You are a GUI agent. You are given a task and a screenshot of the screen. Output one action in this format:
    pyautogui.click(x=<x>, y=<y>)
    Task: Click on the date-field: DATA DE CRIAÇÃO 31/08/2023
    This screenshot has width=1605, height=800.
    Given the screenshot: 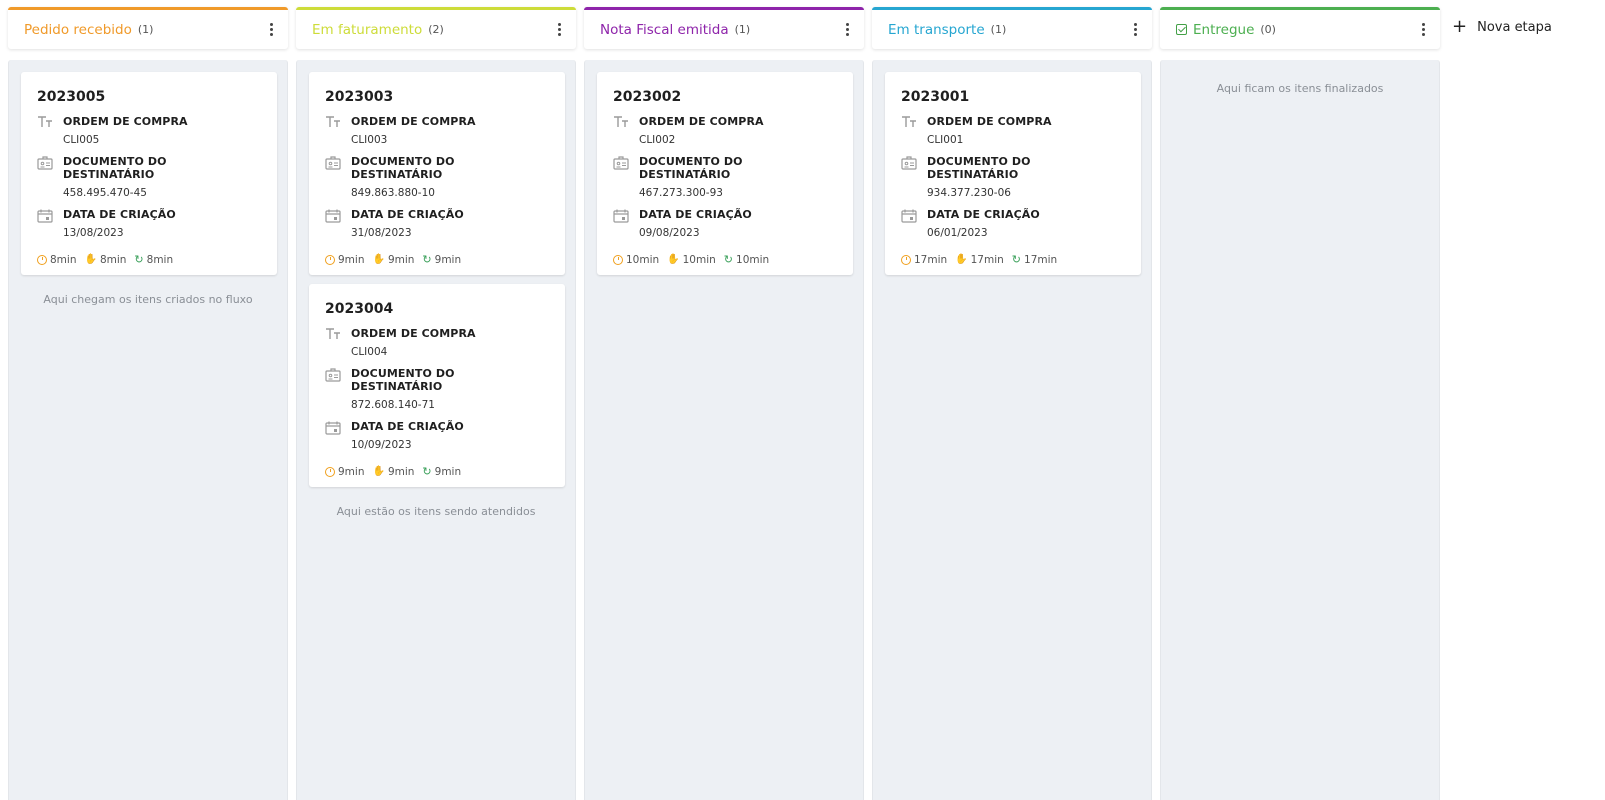 What is the action you would take?
    pyautogui.click(x=437, y=223)
    